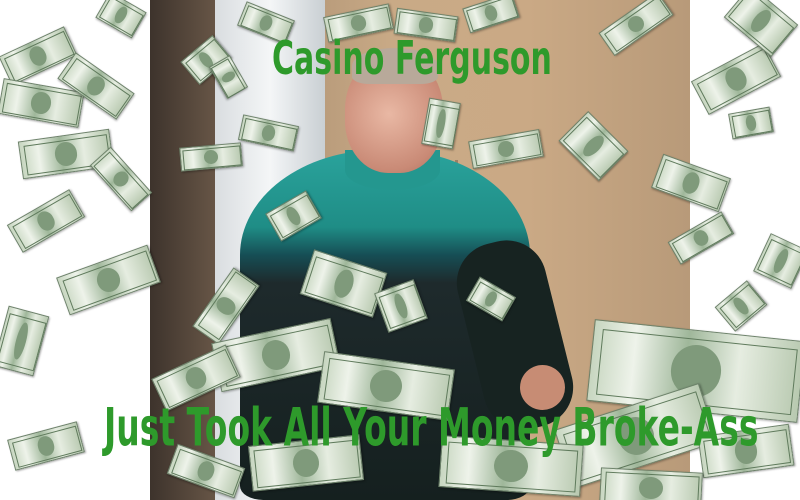 The width and height of the screenshot is (800, 500). What do you see at coordinates (651, 483) in the screenshot?
I see `dollar-bill` at bounding box center [651, 483].